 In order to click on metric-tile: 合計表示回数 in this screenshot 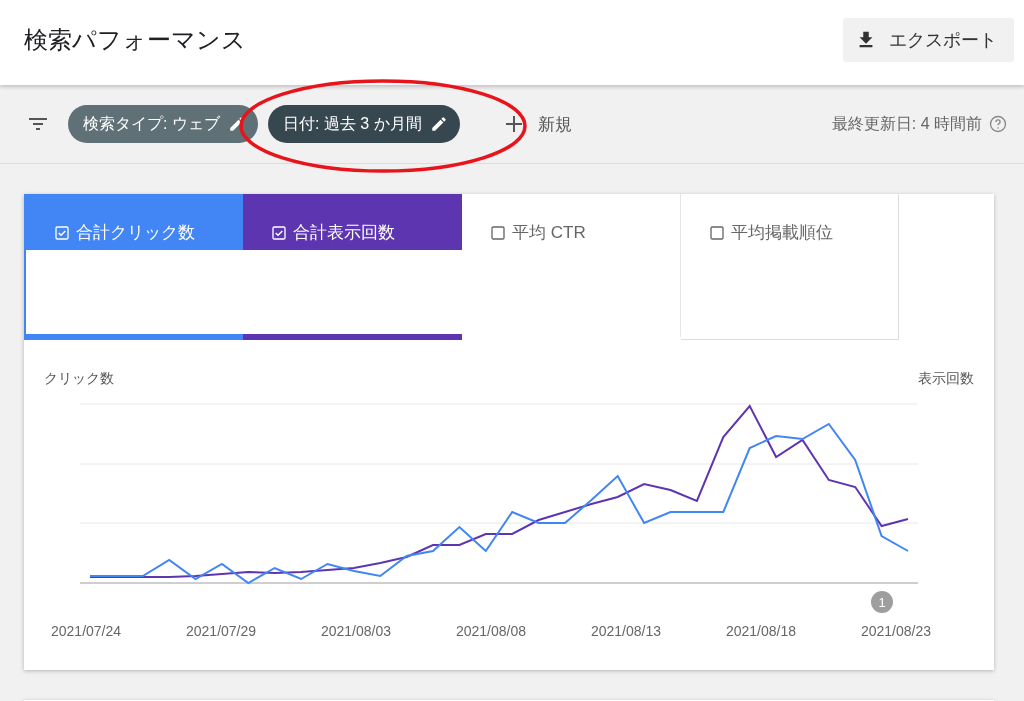, I will do `click(352, 267)`.